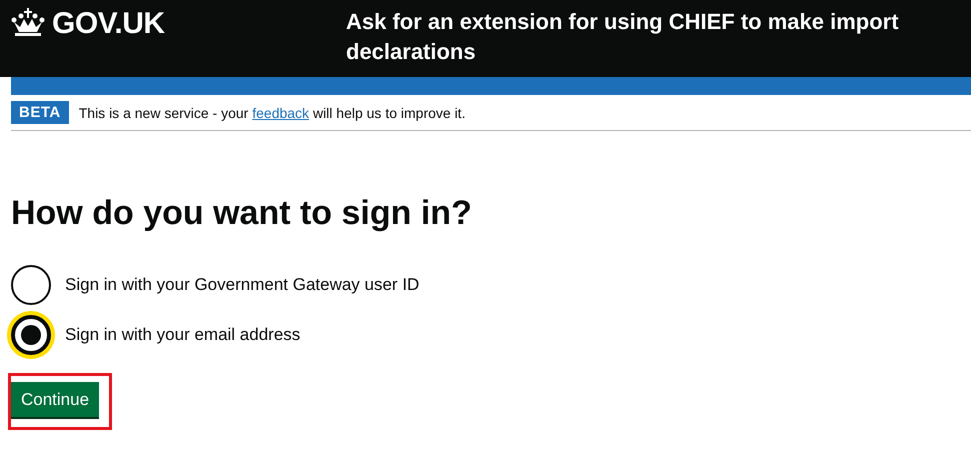 The image size is (971, 452). Describe the element at coordinates (182, 335) in the screenshot. I see `radio-label: Sign in with your email address` at that location.